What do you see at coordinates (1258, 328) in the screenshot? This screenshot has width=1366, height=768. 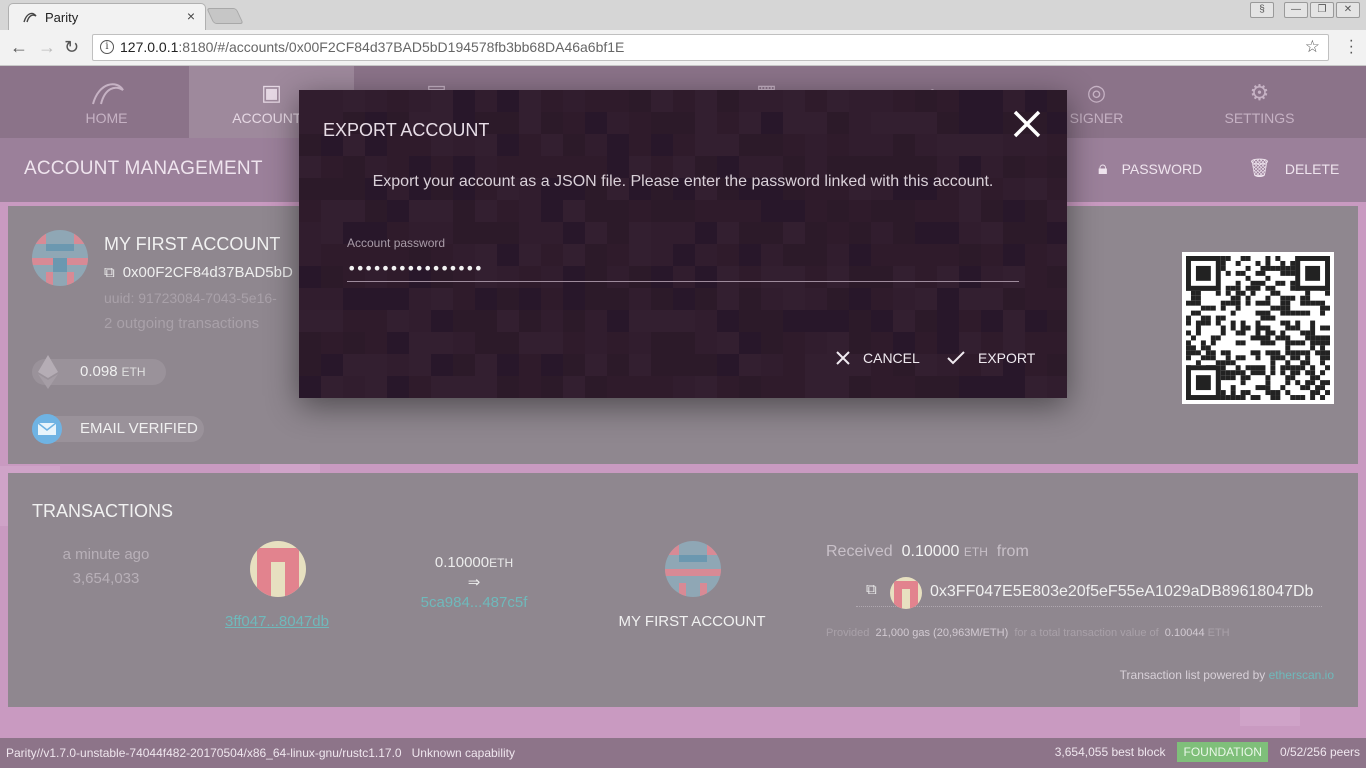 I see `address-qr-code` at bounding box center [1258, 328].